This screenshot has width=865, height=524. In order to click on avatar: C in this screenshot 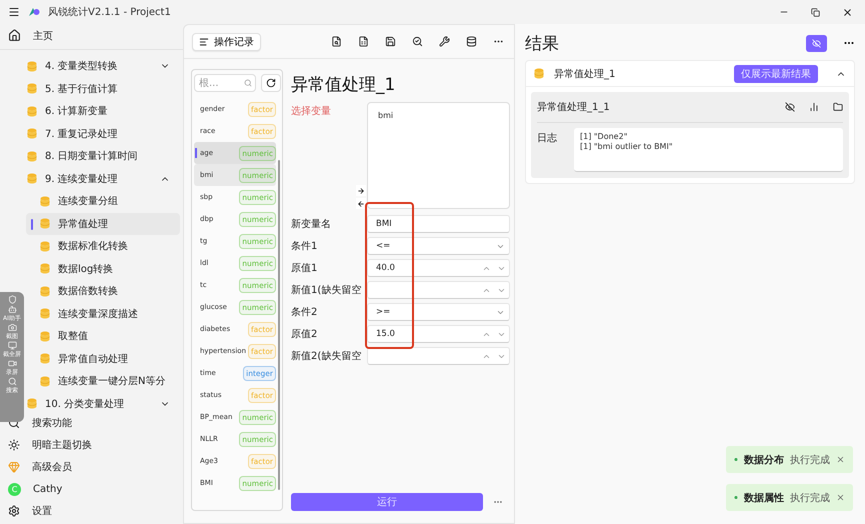, I will do `click(14, 489)`.